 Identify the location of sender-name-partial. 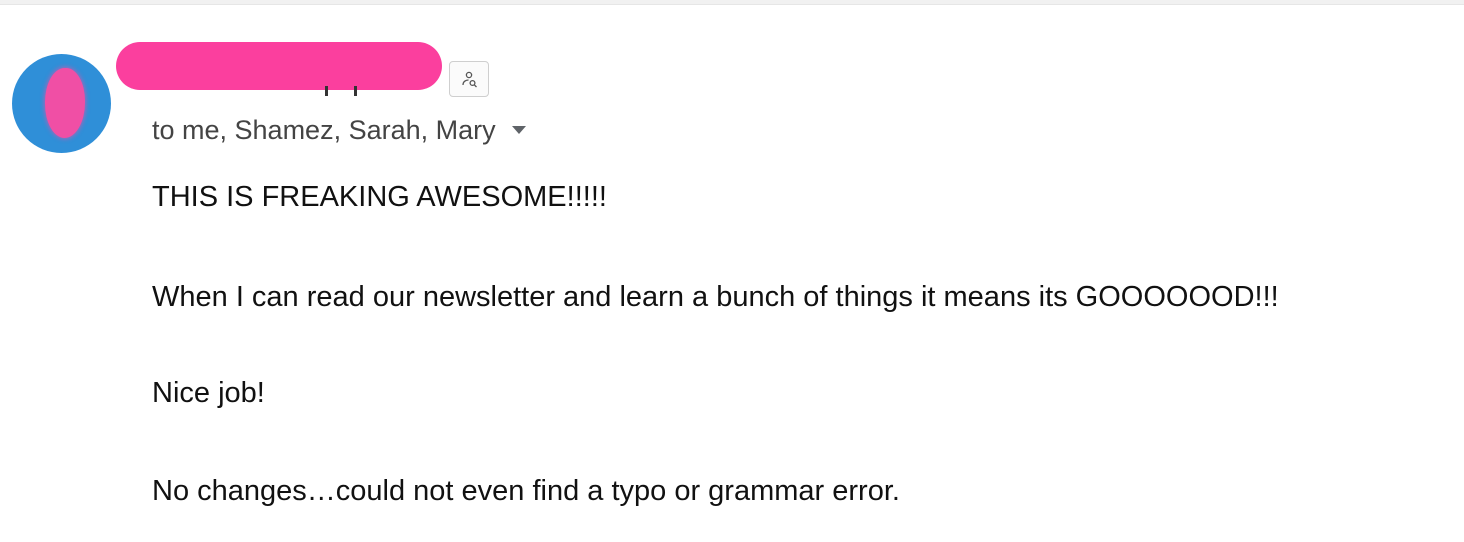
(341, 91).